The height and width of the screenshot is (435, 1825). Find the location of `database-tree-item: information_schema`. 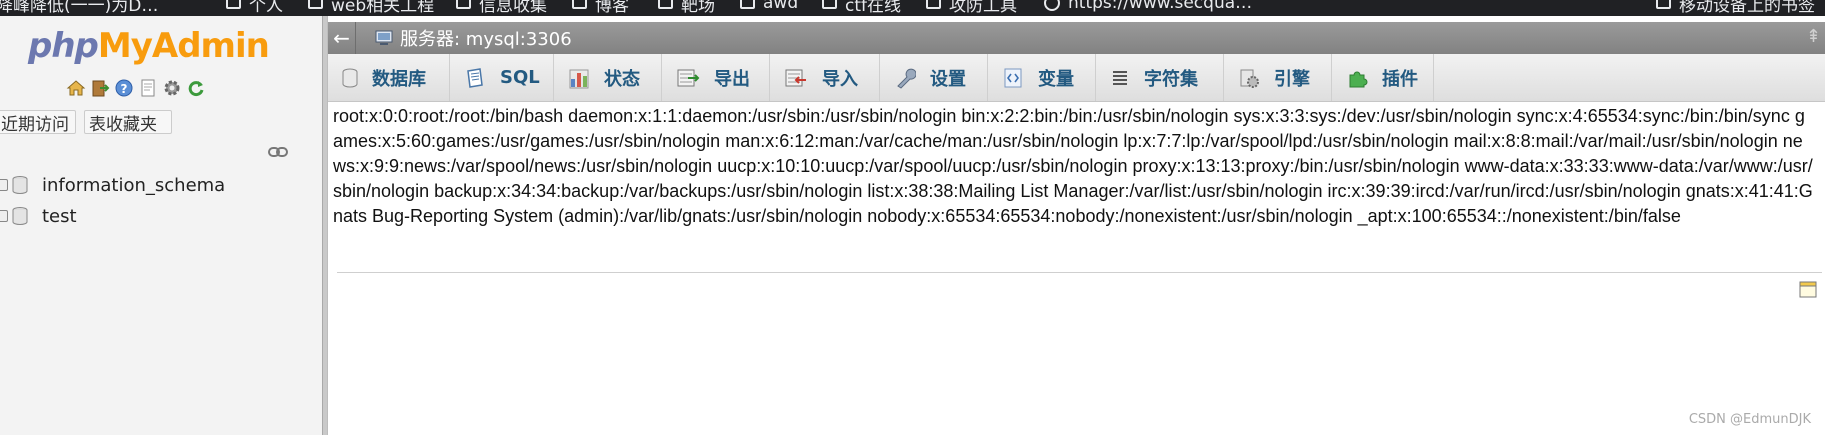

database-tree-item: information_schema is located at coordinates (112, 185).